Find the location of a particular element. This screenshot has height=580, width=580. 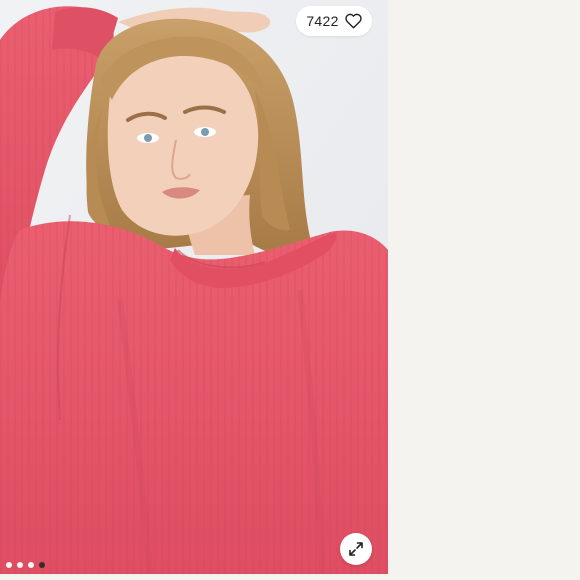

expand-arrows-icon is located at coordinates (356, 549).